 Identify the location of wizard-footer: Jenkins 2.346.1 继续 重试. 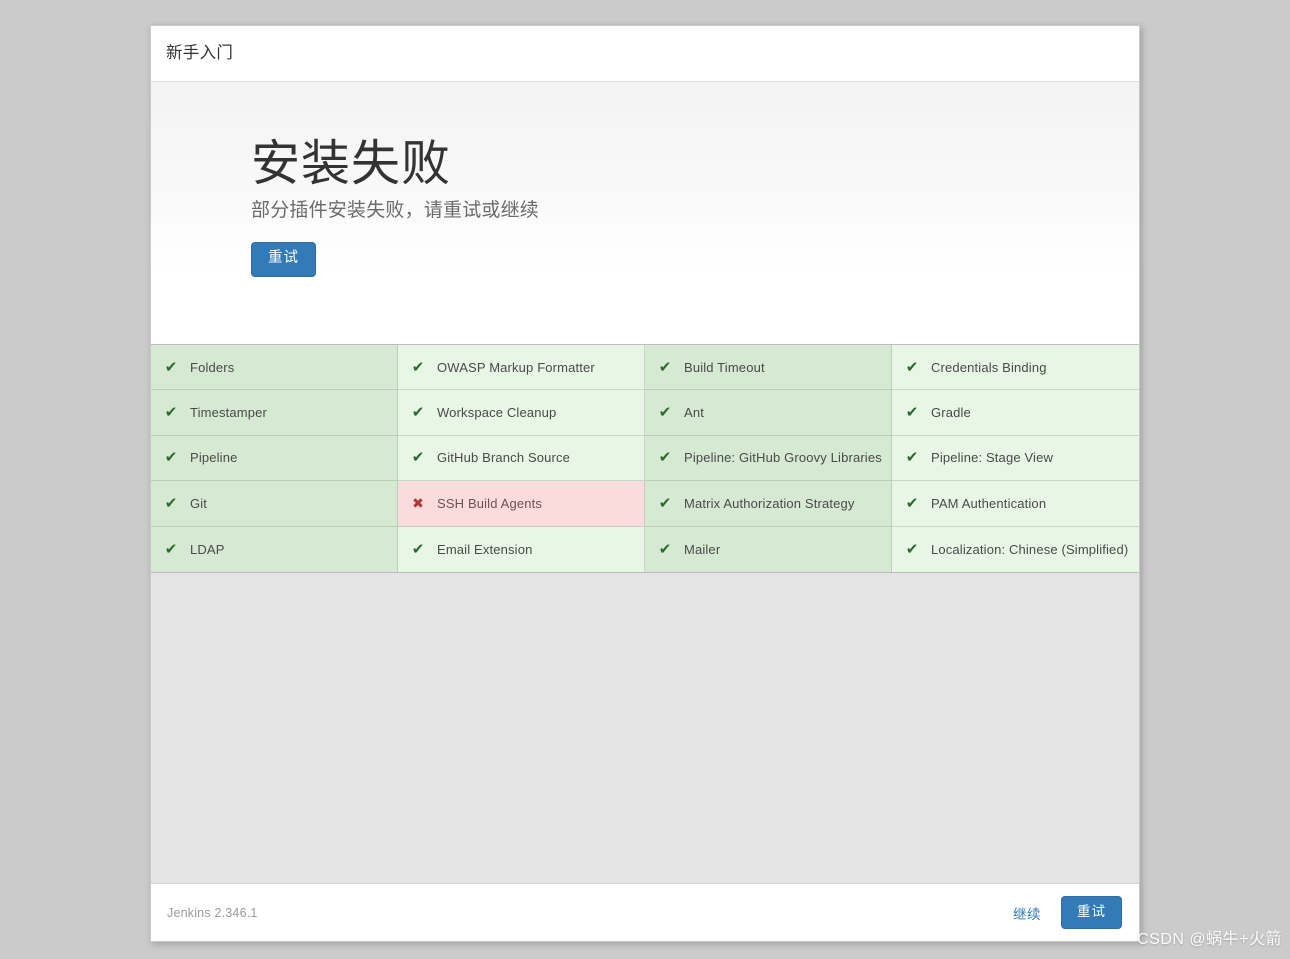
(645, 912).